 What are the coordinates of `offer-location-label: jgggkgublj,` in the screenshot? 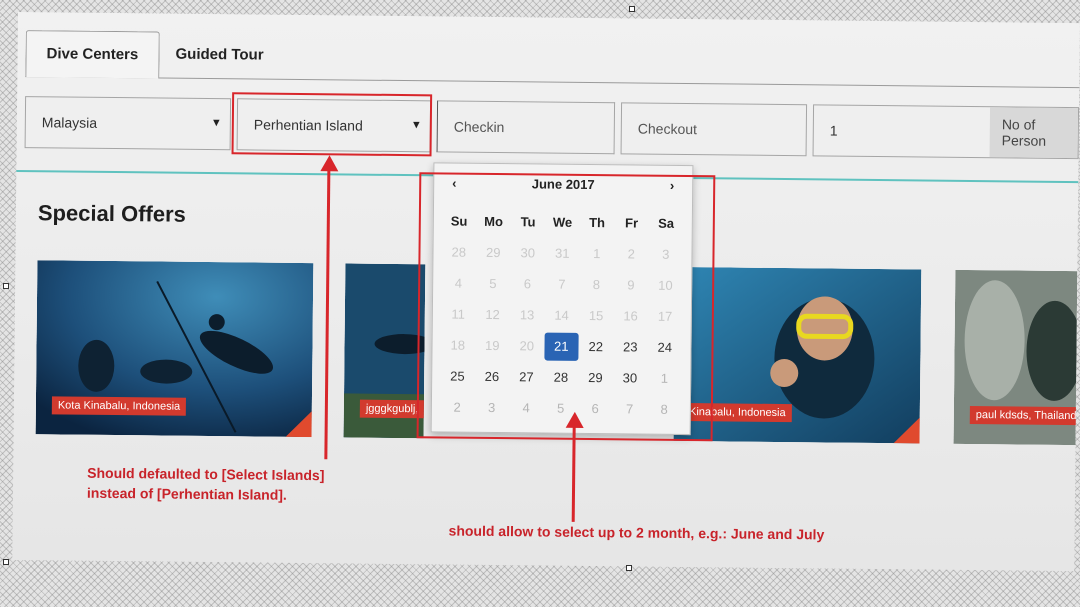 It's located at (392, 409).